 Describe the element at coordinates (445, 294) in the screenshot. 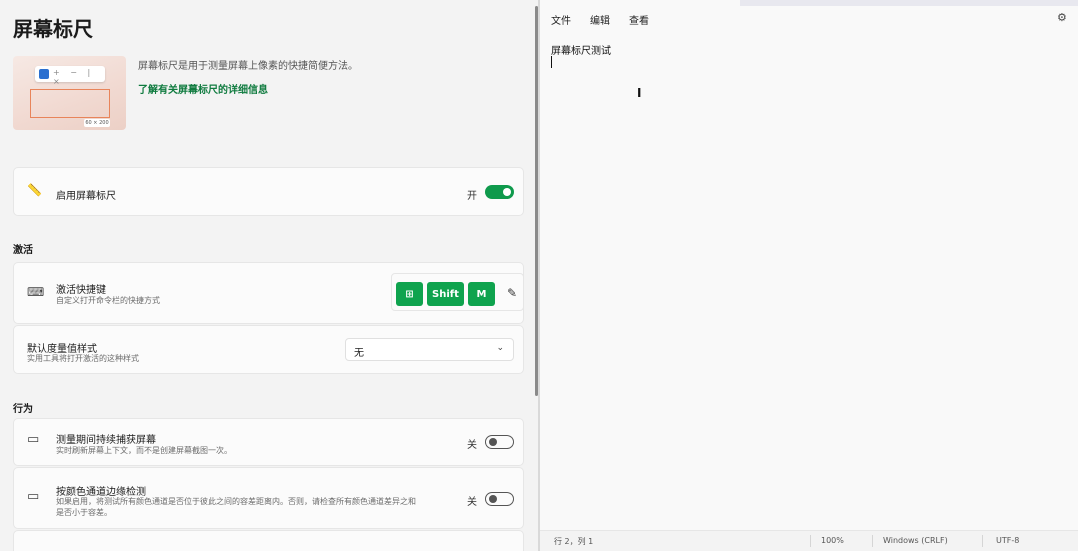

I see `shift-key: Shift` at that location.